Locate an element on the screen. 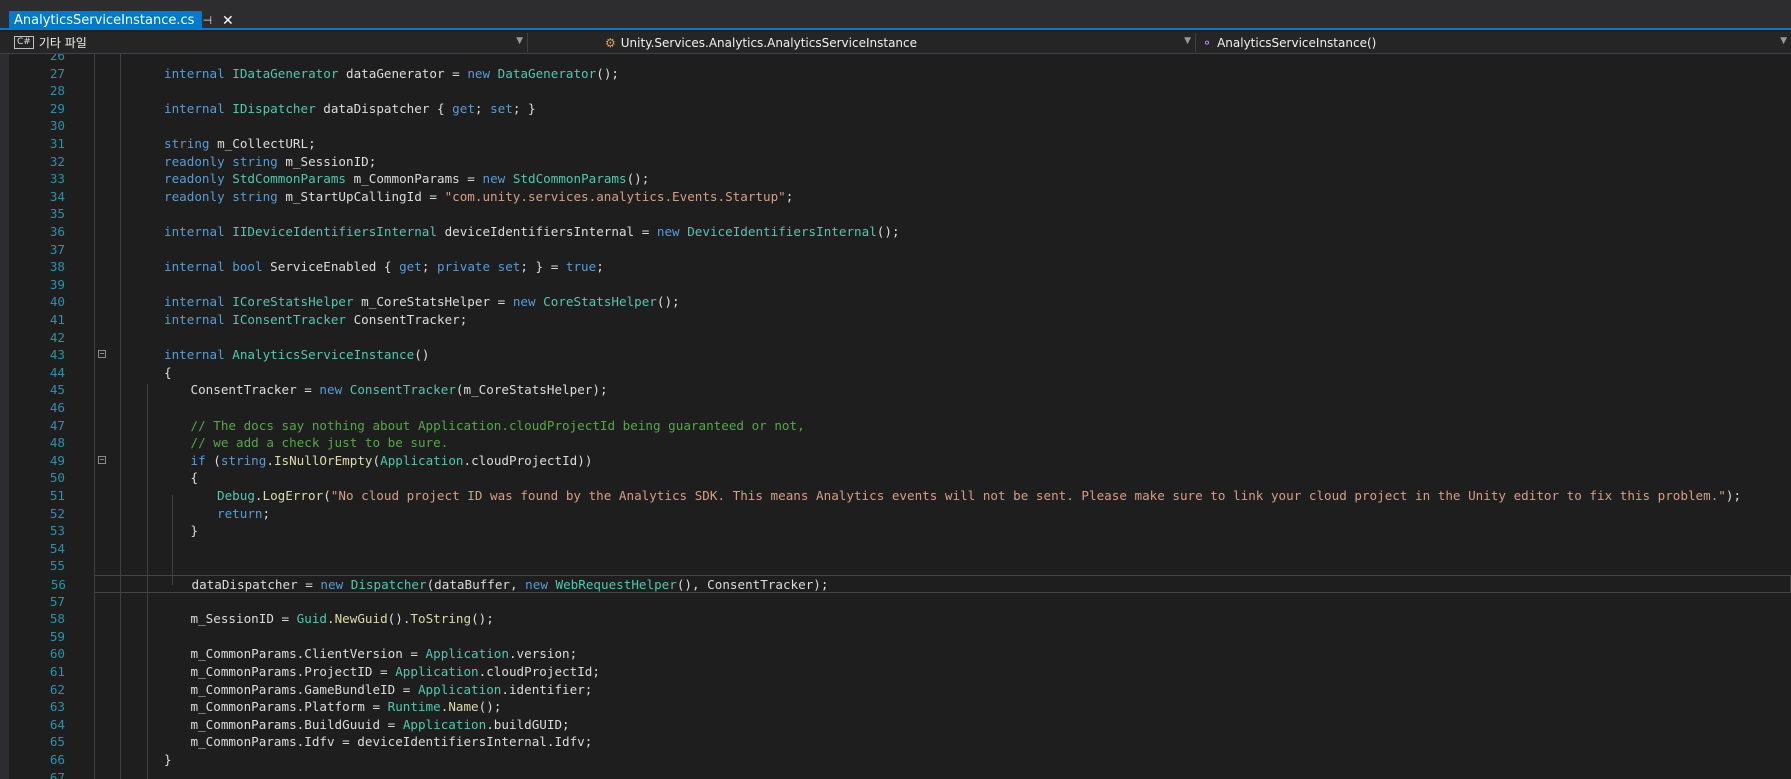  code-token: } is located at coordinates (168, 759).